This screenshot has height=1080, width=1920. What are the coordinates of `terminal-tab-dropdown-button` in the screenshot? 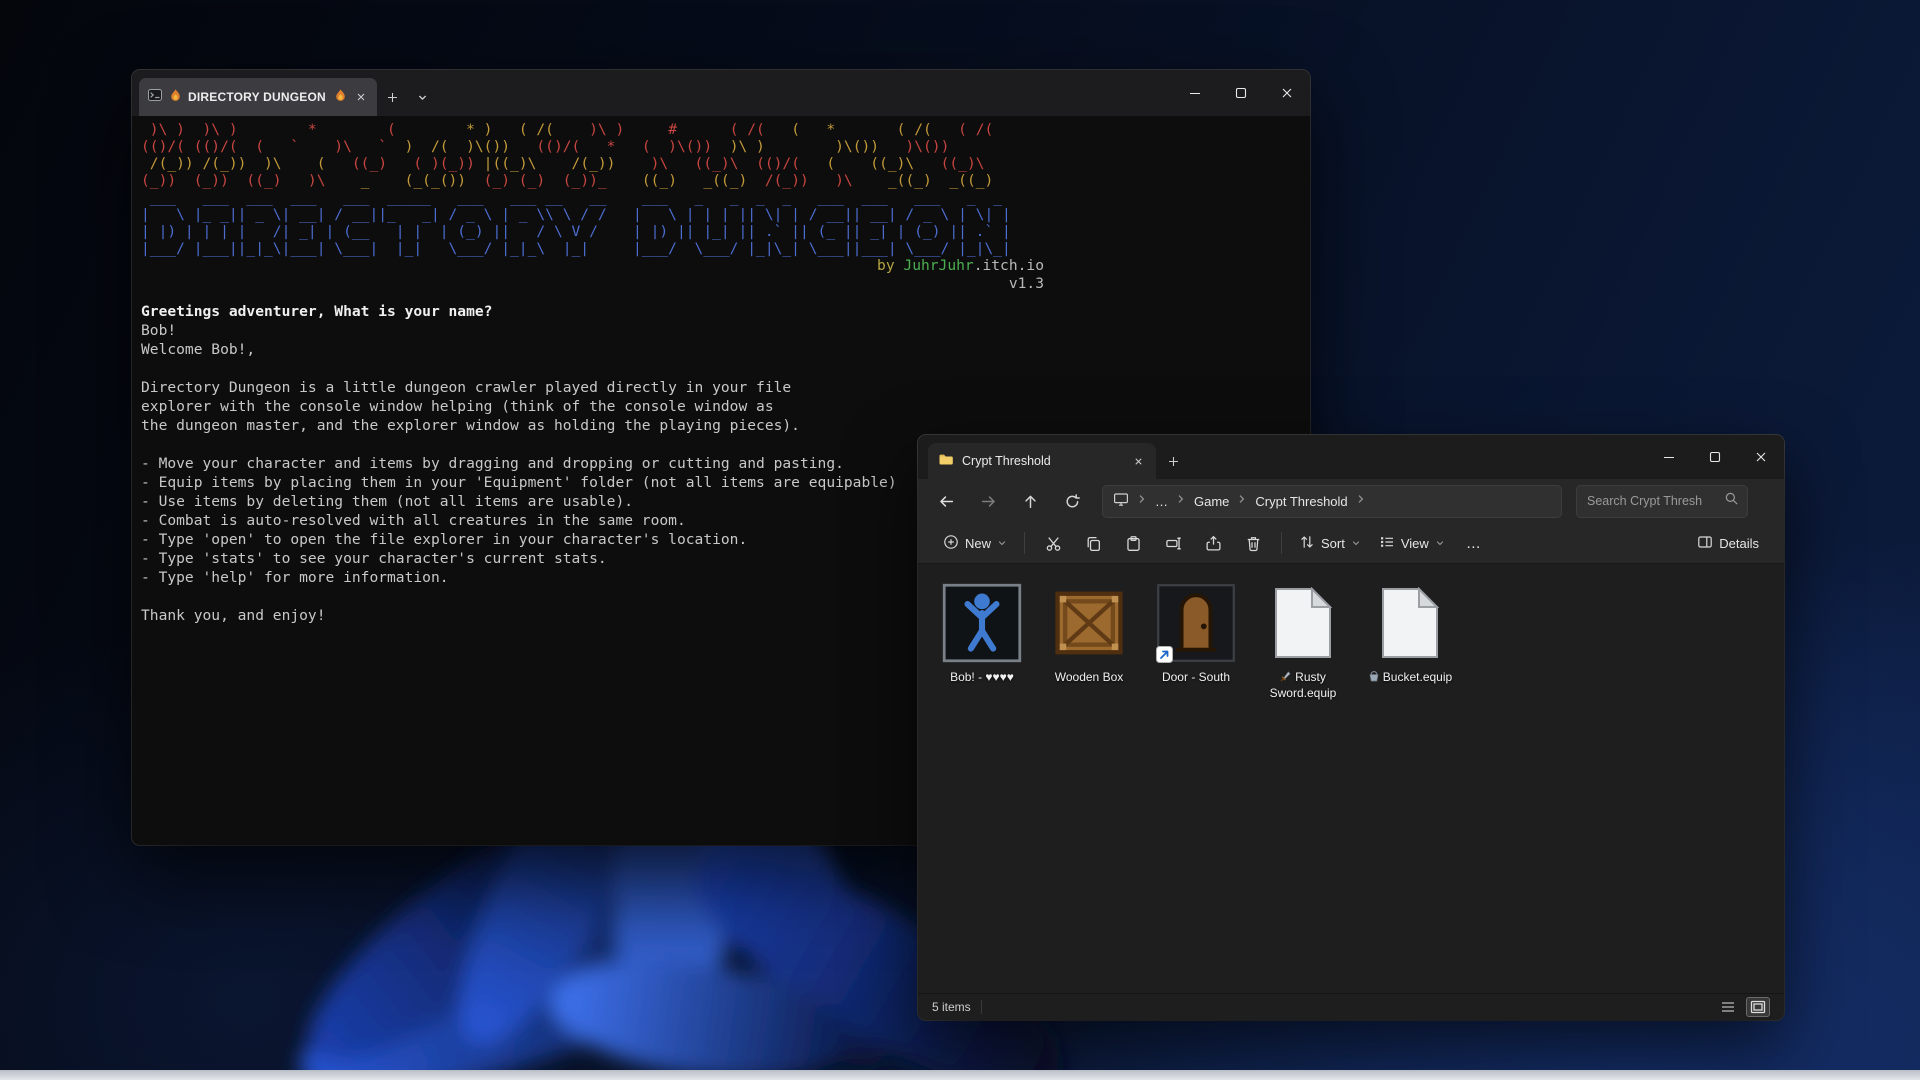 It's located at (422, 97).